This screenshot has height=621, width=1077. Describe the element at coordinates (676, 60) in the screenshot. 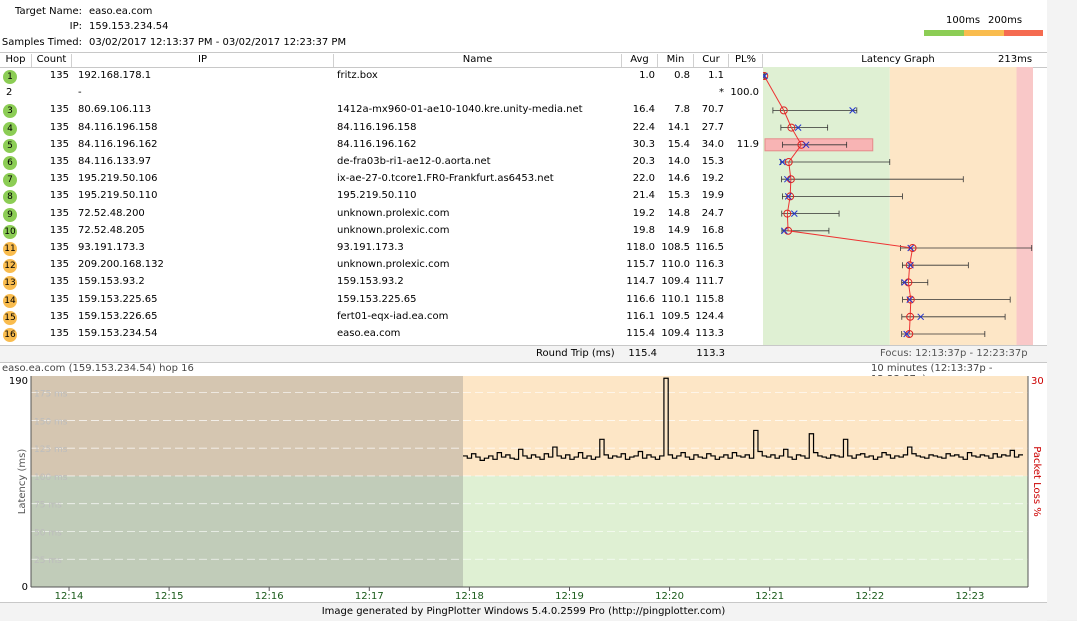

I see `column-min: Min` at that location.